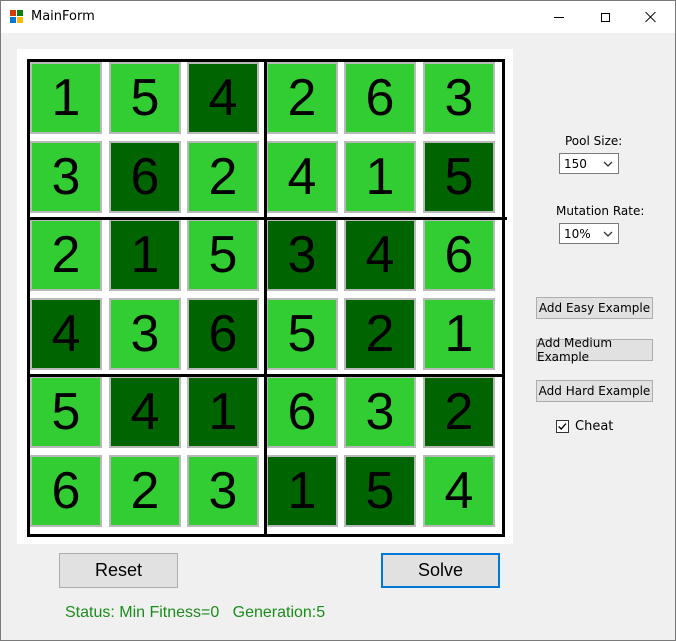  I want to click on title-bar: MainForm, so click(338, 17).